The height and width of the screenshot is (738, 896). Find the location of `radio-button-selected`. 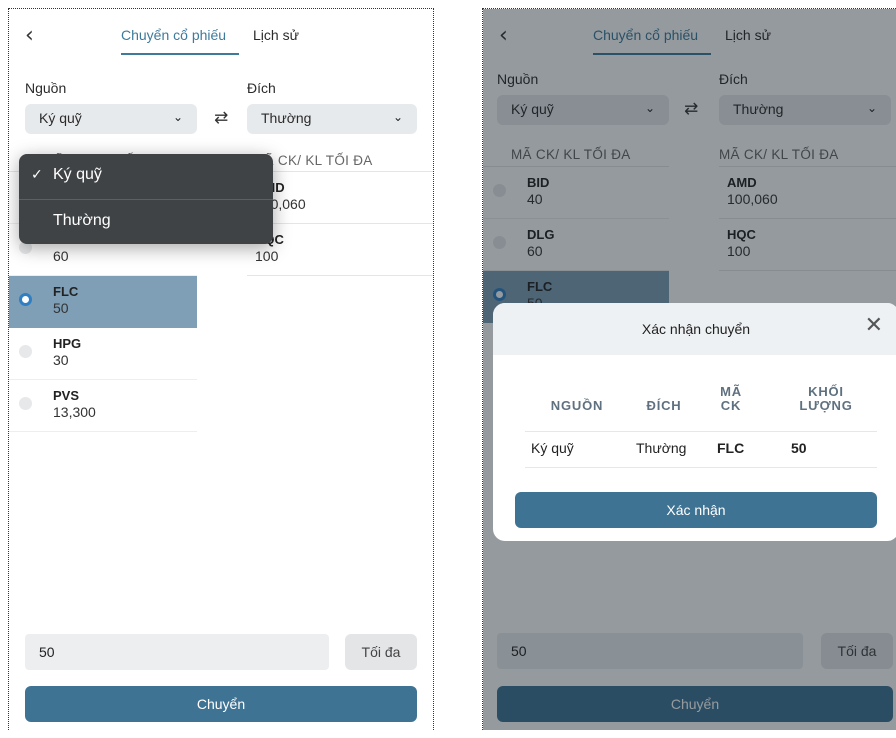

radio-button-selected is located at coordinates (25, 299).